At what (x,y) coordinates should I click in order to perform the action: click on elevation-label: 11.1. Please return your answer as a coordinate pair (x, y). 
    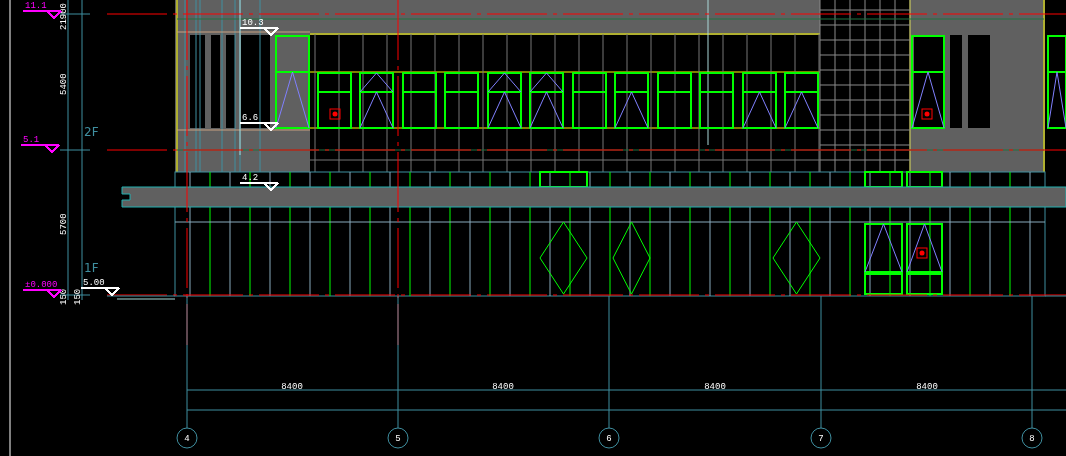
    Looking at the image, I should click on (36, 6).